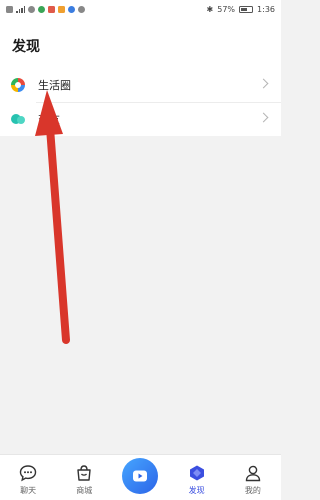 This screenshot has height=500, width=320. I want to click on list-item-label: 交友, so click(49, 119).